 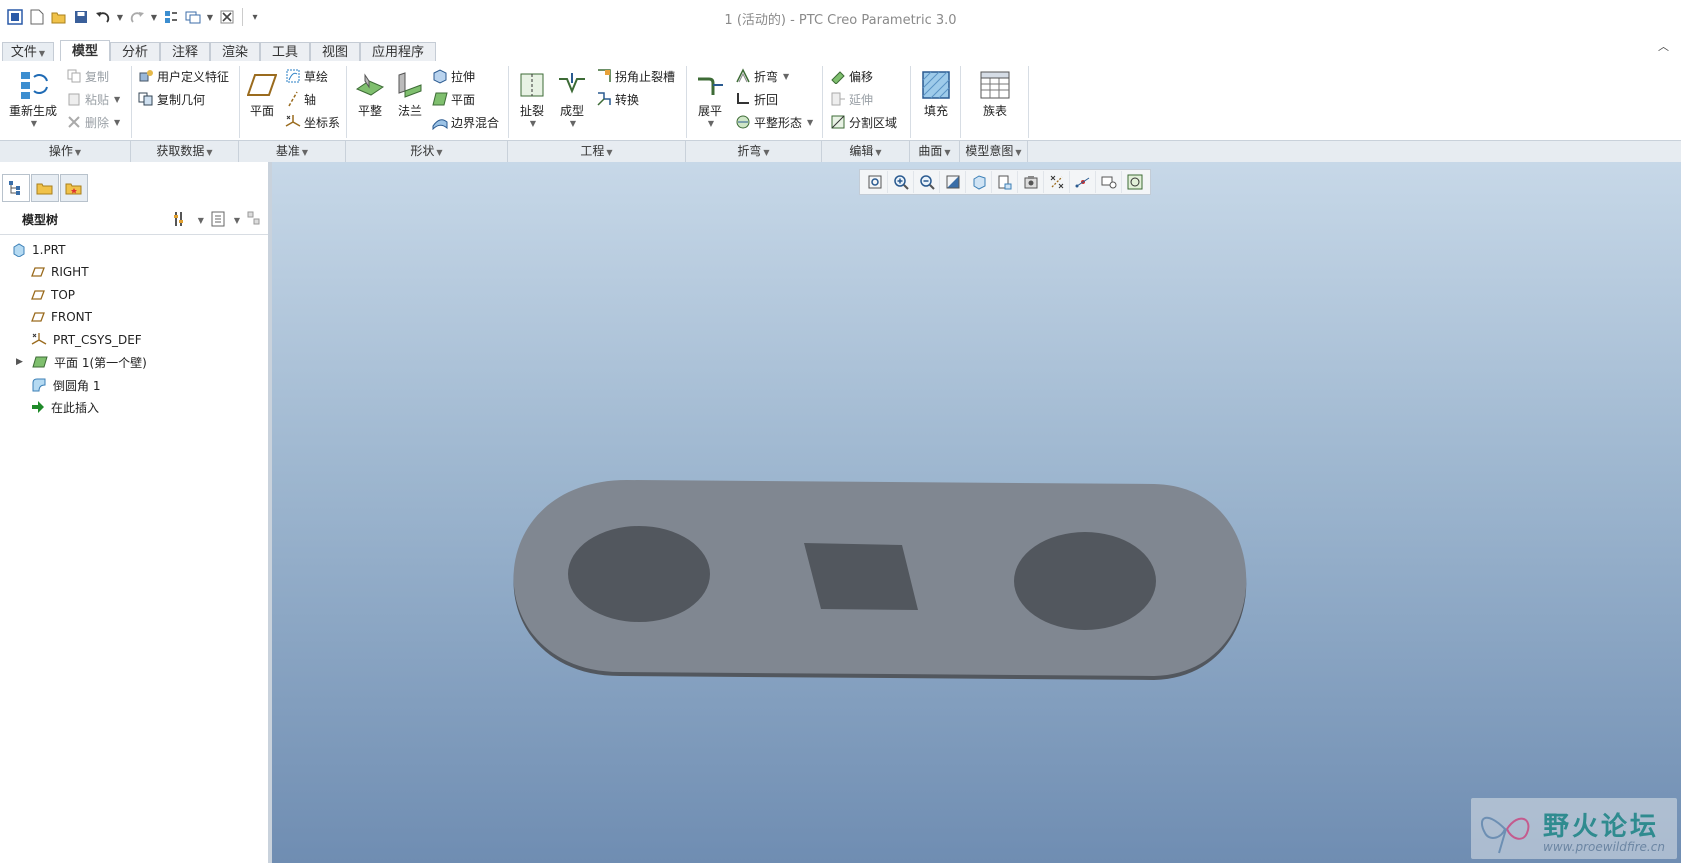 I want to click on filter-icon, so click(x=254, y=220).